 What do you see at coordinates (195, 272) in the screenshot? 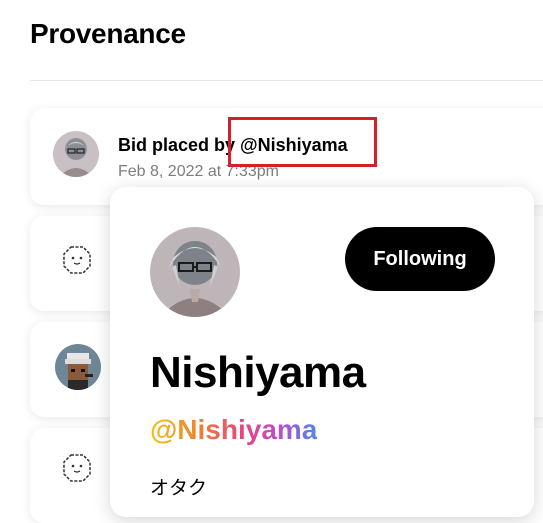
I see `profile-avatar` at bounding box center [195, 272].